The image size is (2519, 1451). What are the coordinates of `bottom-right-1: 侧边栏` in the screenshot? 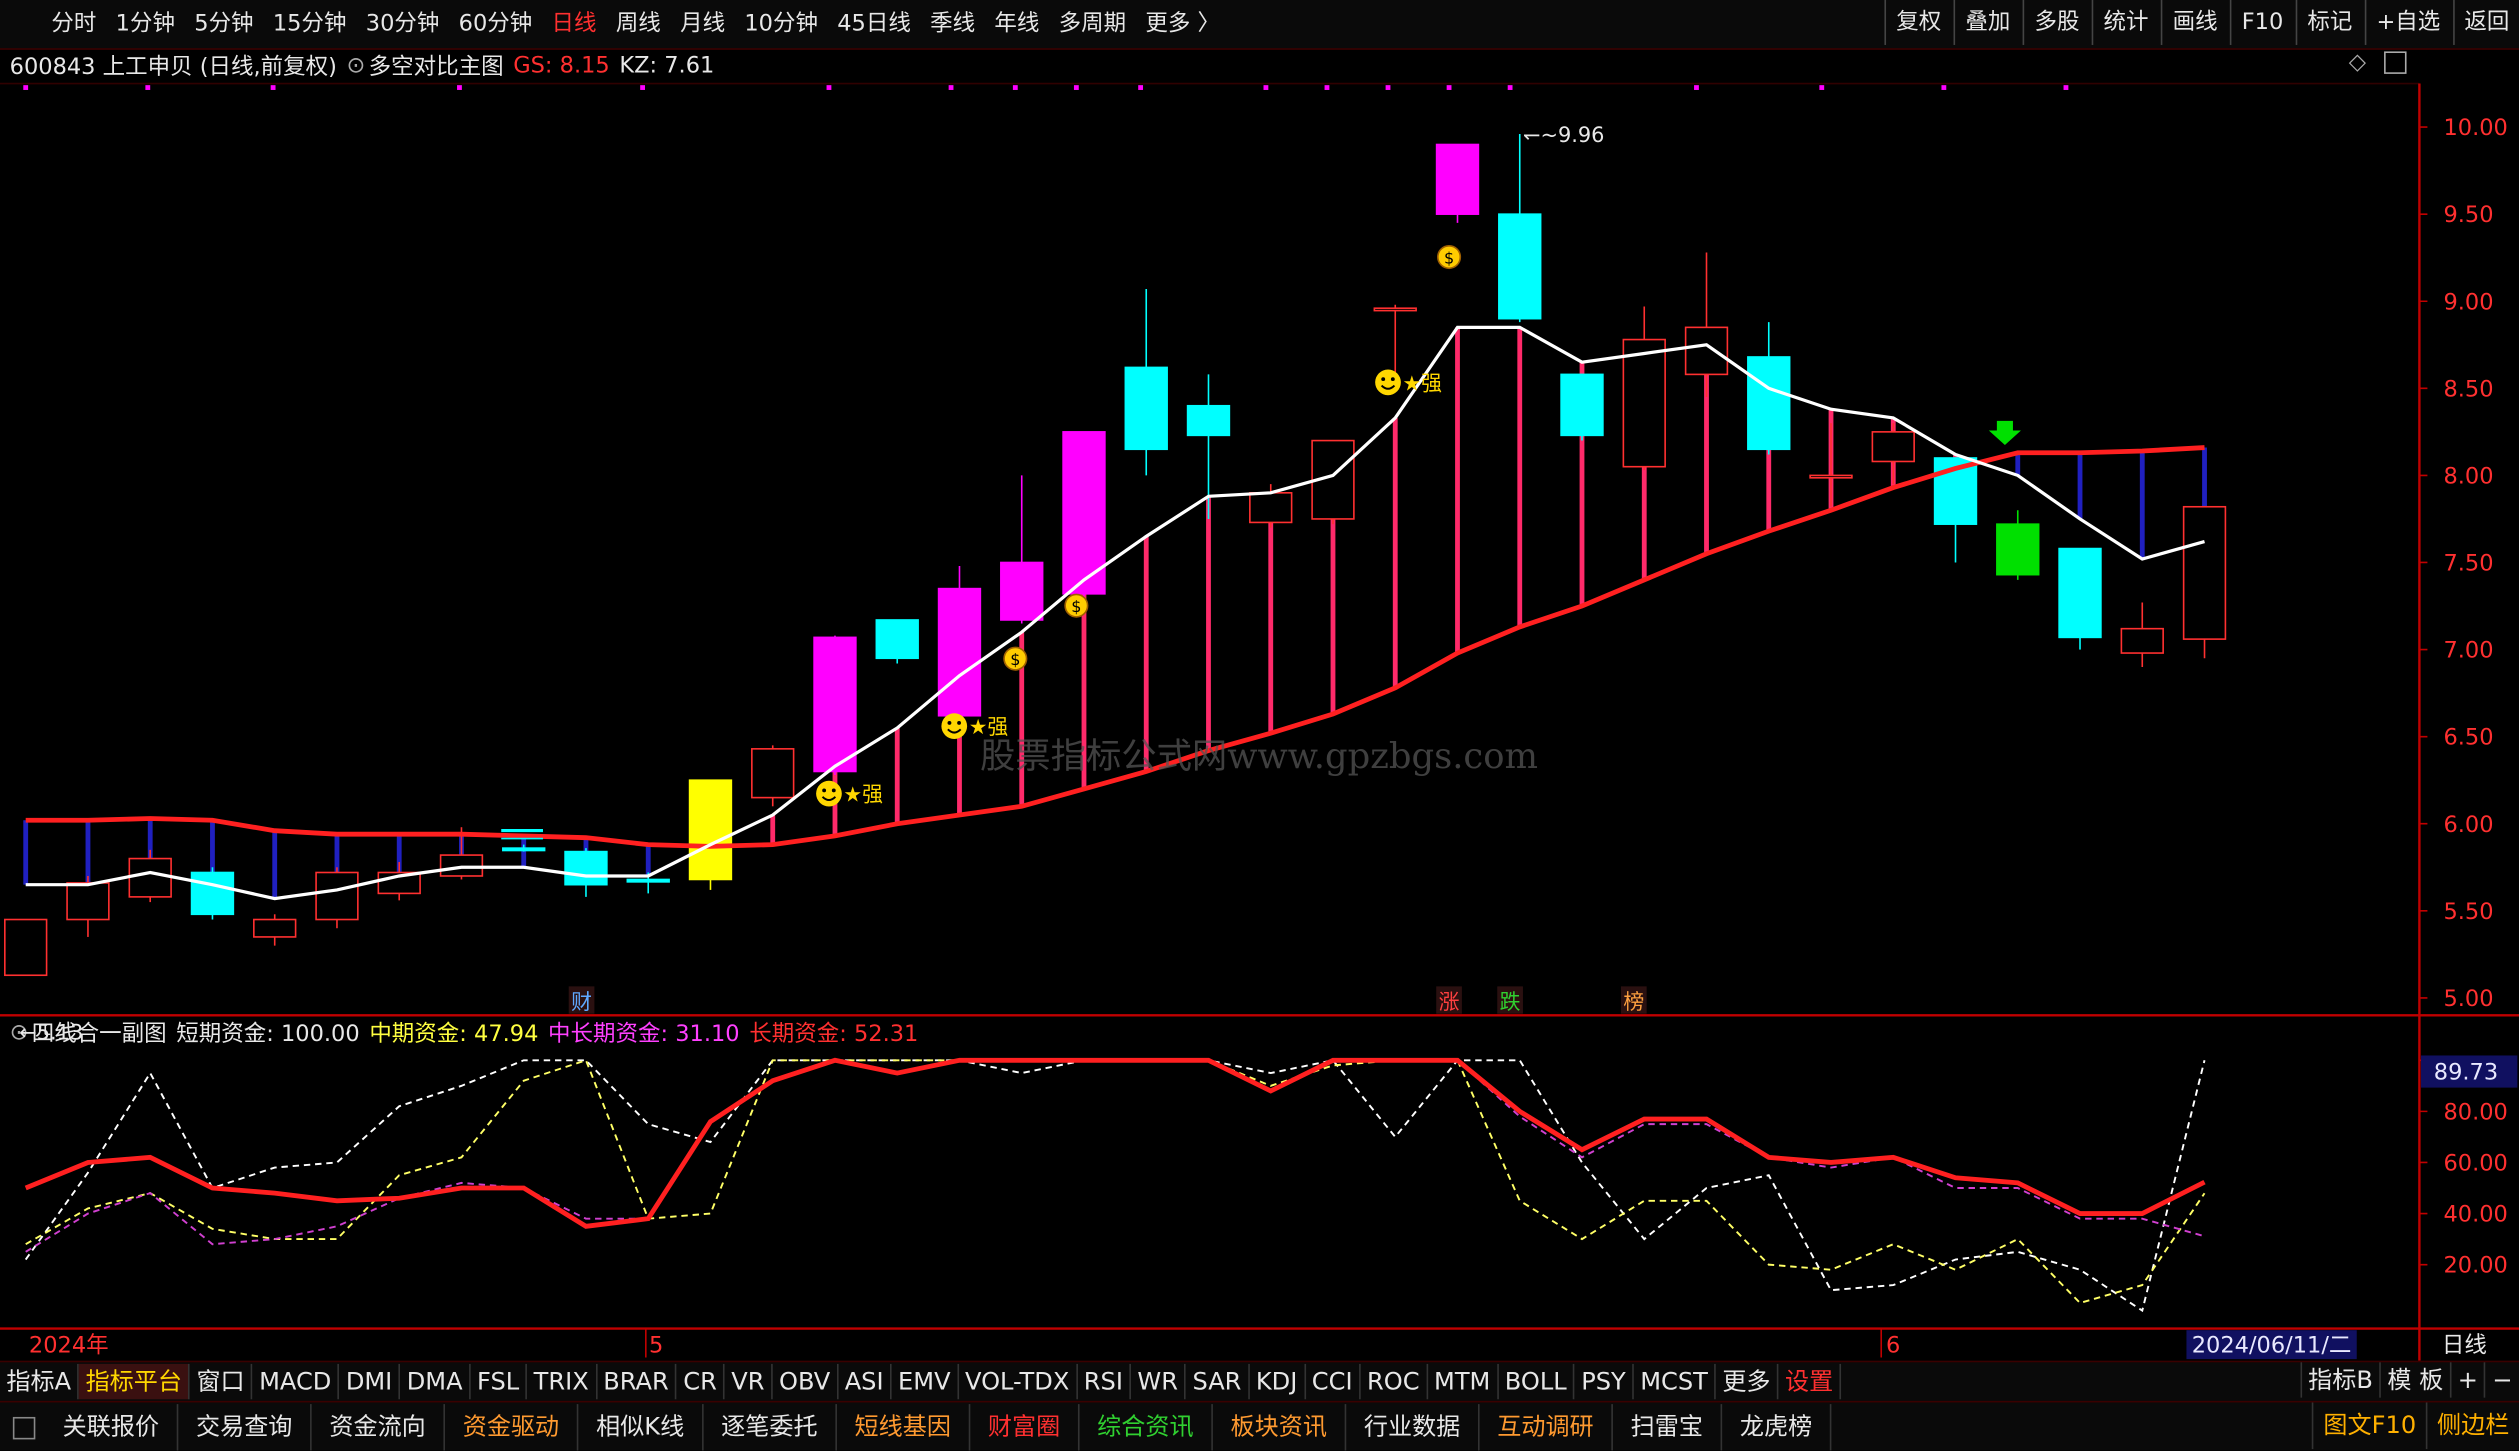 It's located at (2472, 1426).